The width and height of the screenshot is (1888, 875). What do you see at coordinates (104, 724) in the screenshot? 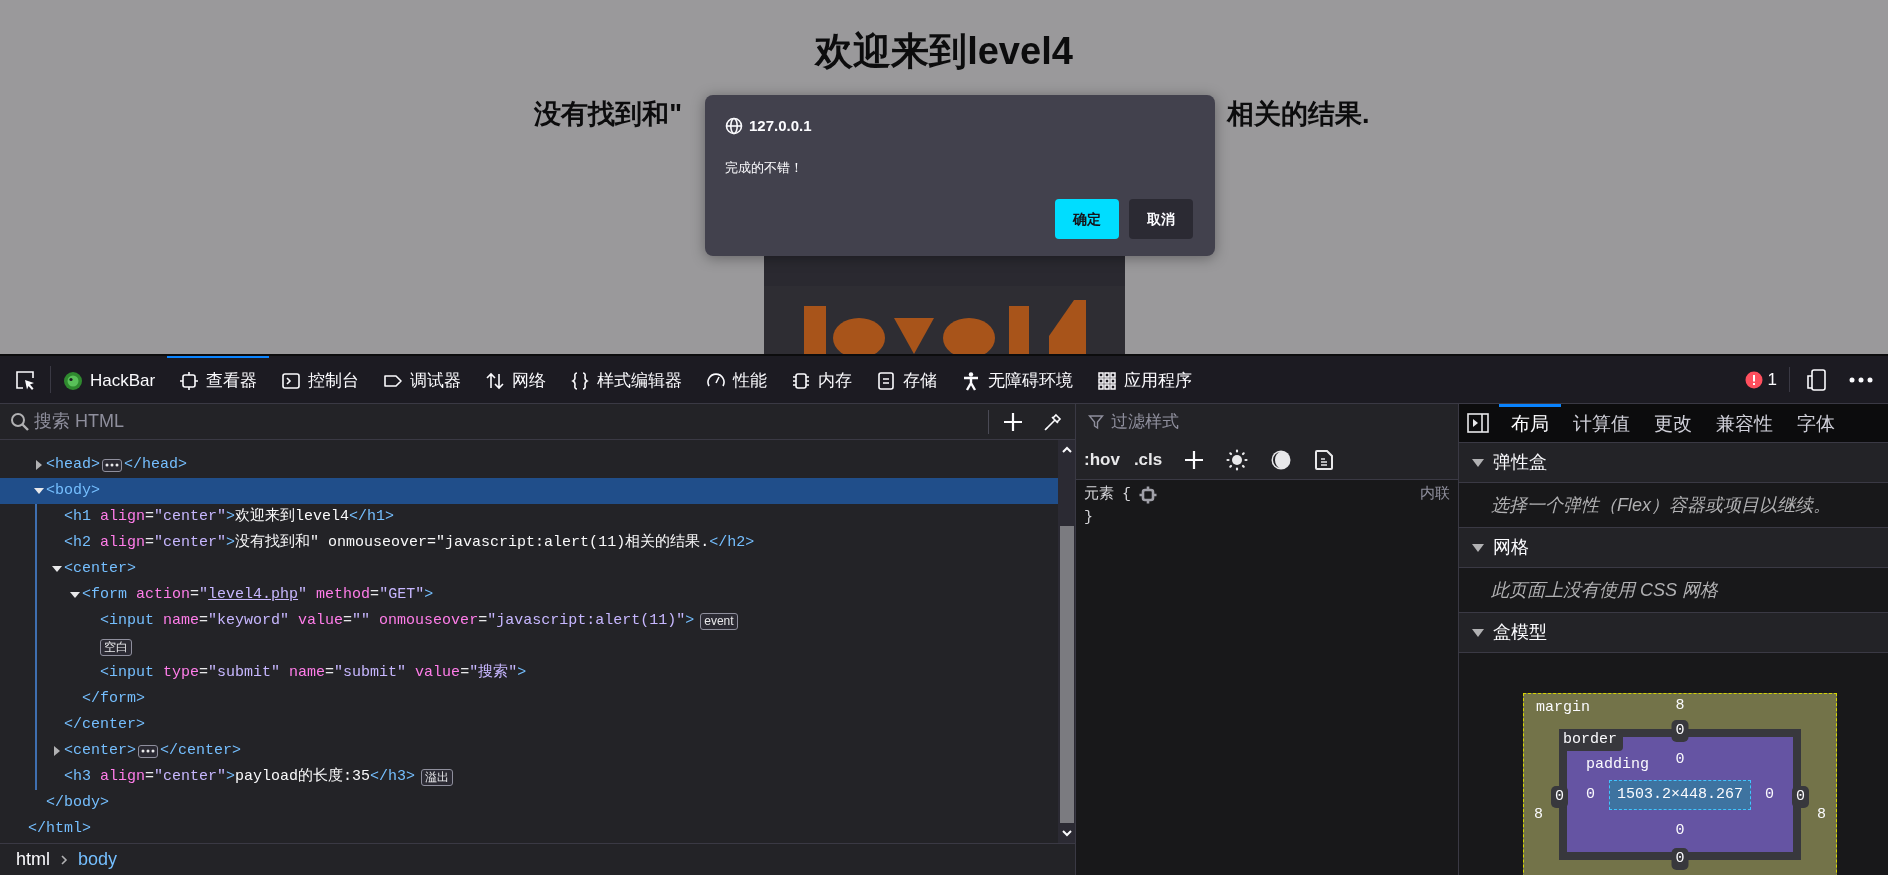
I see `code-line: </center>` at bounding box center [104, 724].